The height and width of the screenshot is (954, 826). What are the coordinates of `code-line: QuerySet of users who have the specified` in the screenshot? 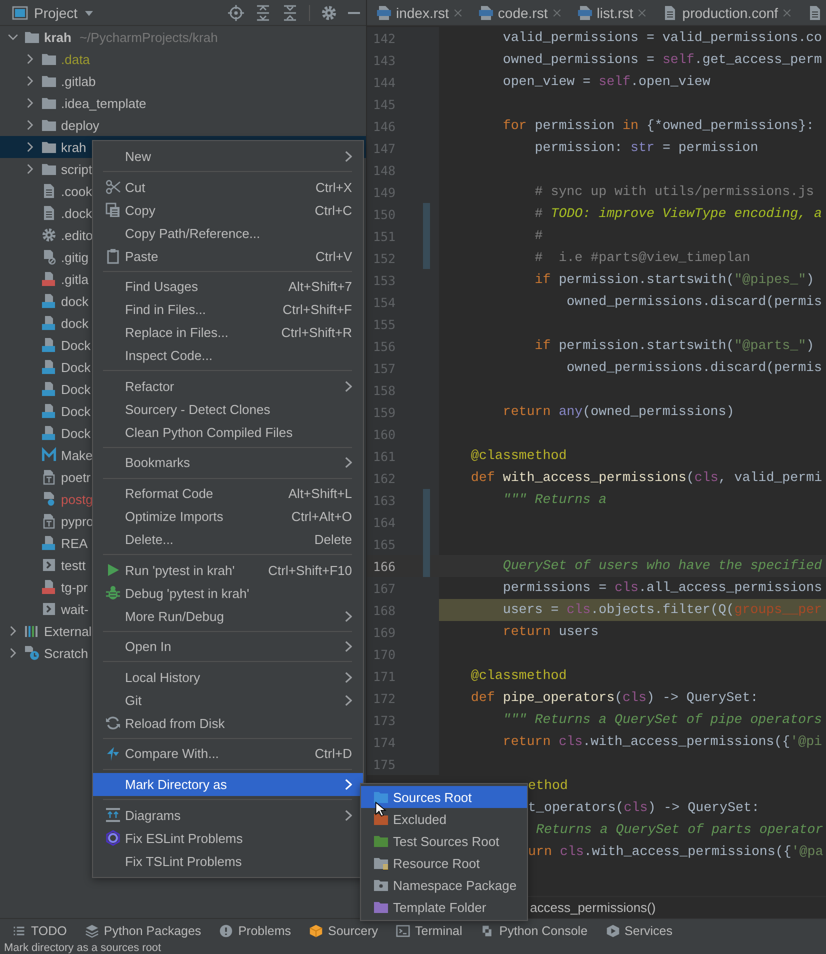 It's located at (662, 566).